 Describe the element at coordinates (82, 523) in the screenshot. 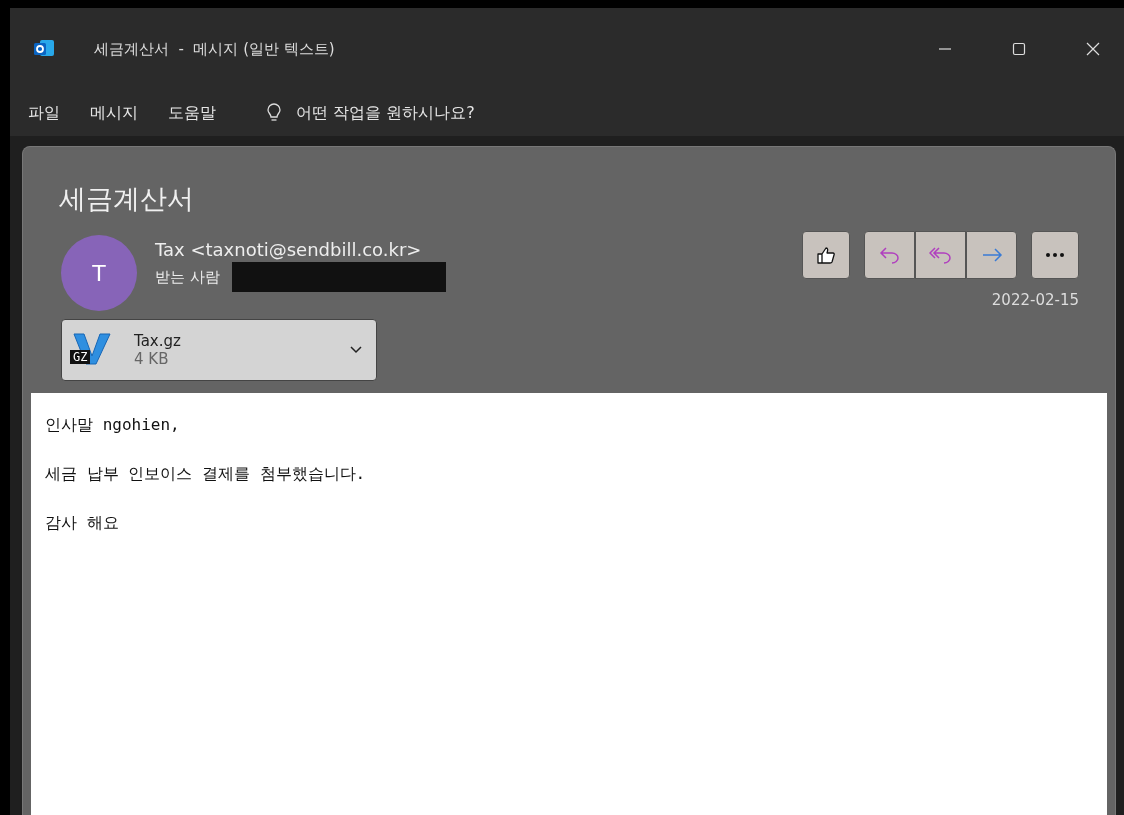

I see `body-text: 감사 해요` at that location.